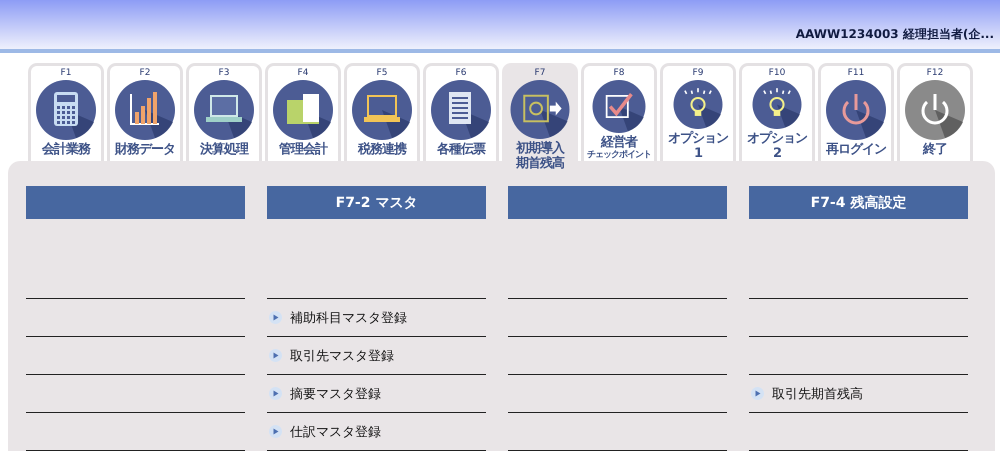  What do you see at coordinates (224, 149) in the screenshot?
I see `tab-label: 決算処理` at bounding box center [224, 149].